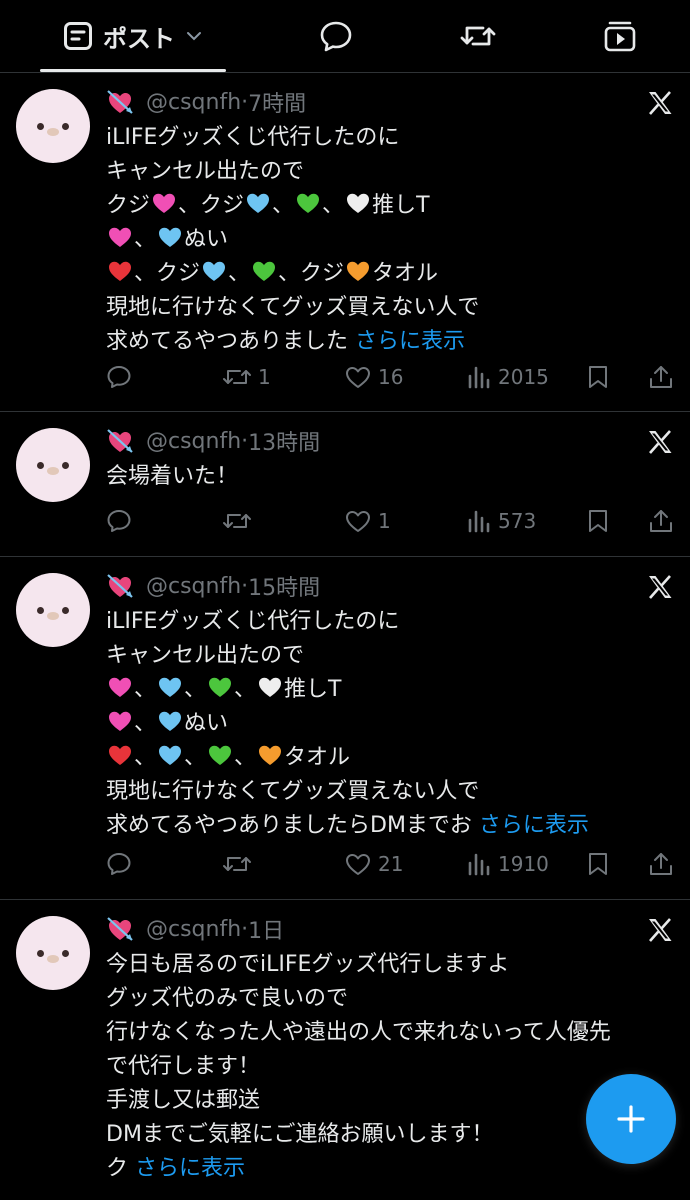  Describe the element at coordinates (523, 377) in the screenshot. I see `view-count: 2015` at that location.